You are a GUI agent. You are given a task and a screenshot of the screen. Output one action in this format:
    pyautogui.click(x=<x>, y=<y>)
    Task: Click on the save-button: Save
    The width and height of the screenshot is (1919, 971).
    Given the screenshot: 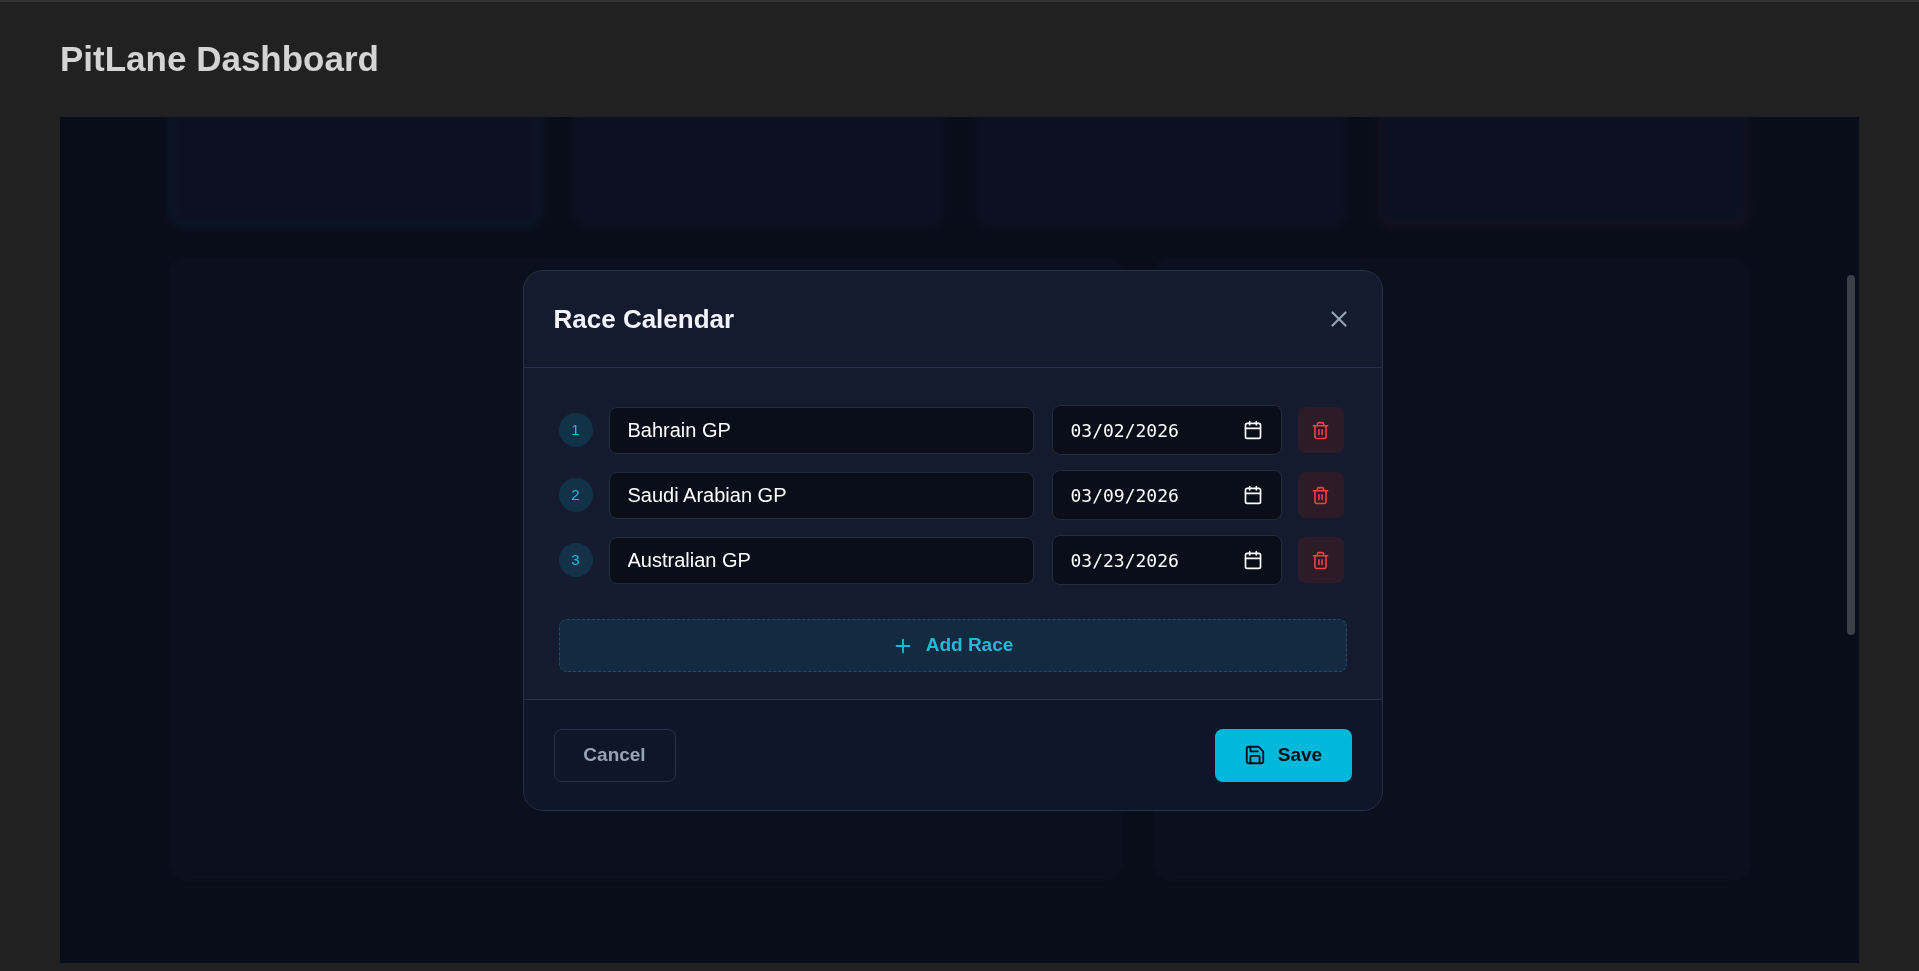 What is the action you would take?
    pyautogui.click(x=1283, y=755)
    